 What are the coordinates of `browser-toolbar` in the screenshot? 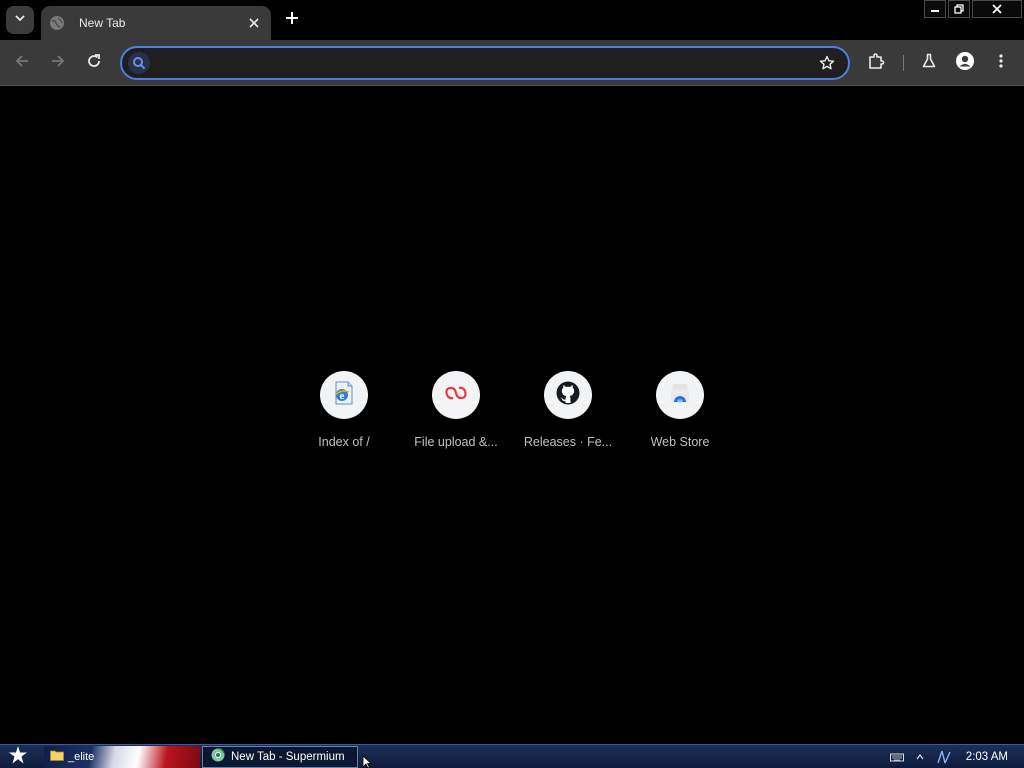 It's located at (512, 63).